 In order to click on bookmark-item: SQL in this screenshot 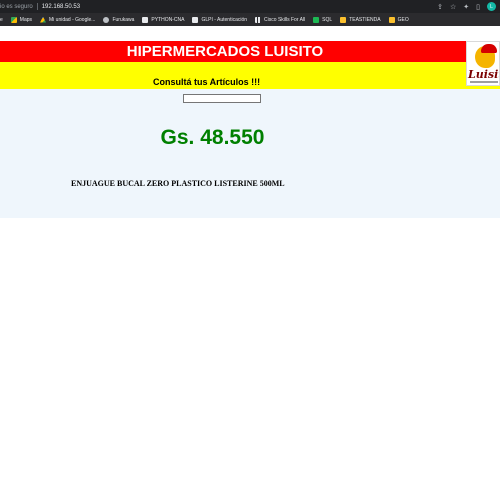, I will do `click(323, 19)`.